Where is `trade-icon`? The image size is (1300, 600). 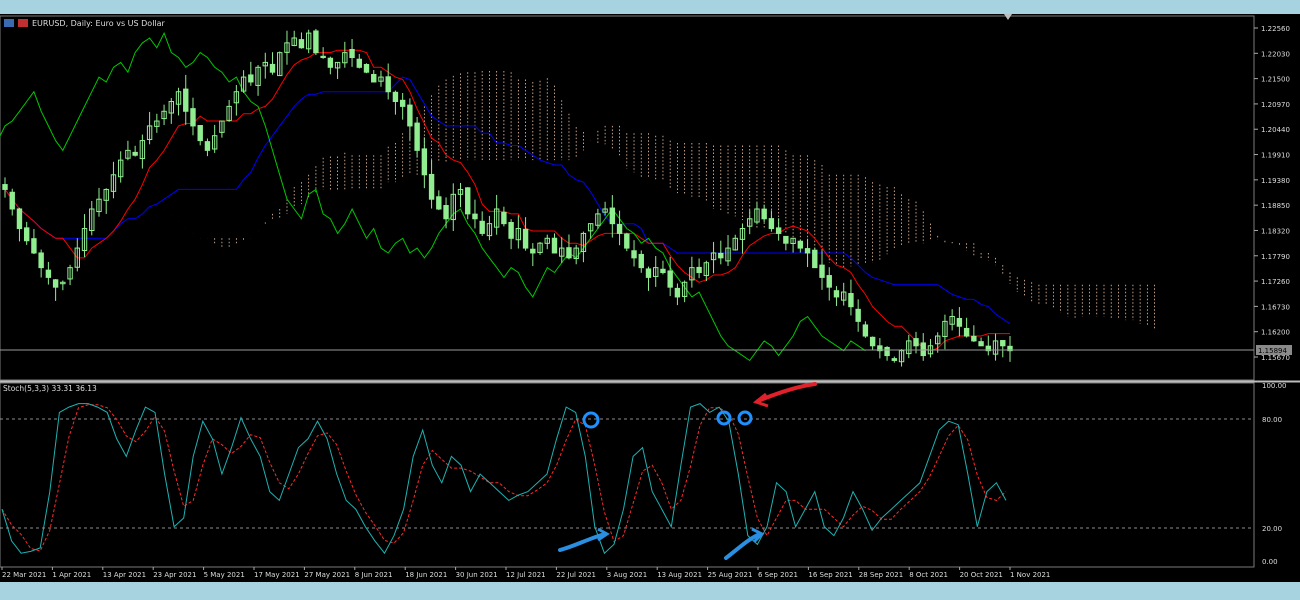
trade-icon is located at coordinates (23, 23).